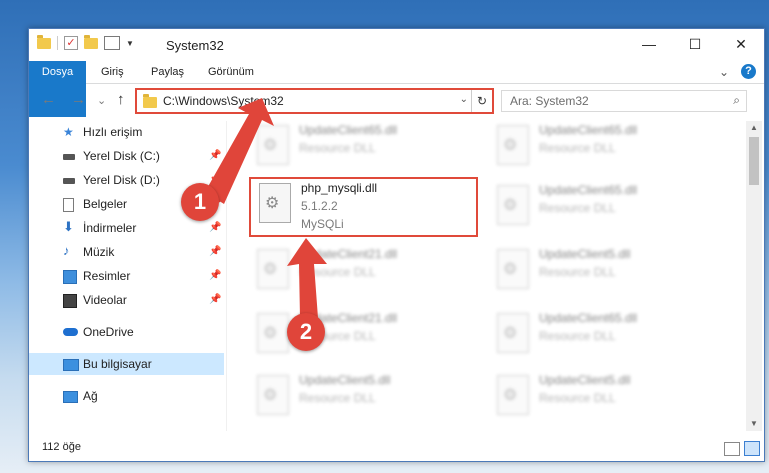 This screenshot has height=473, width=769. What do you see at coordinates (624, 101) in the screenshot?
I see `search-box: Ara: System32 ⌕` at bounding box center [624, 101].